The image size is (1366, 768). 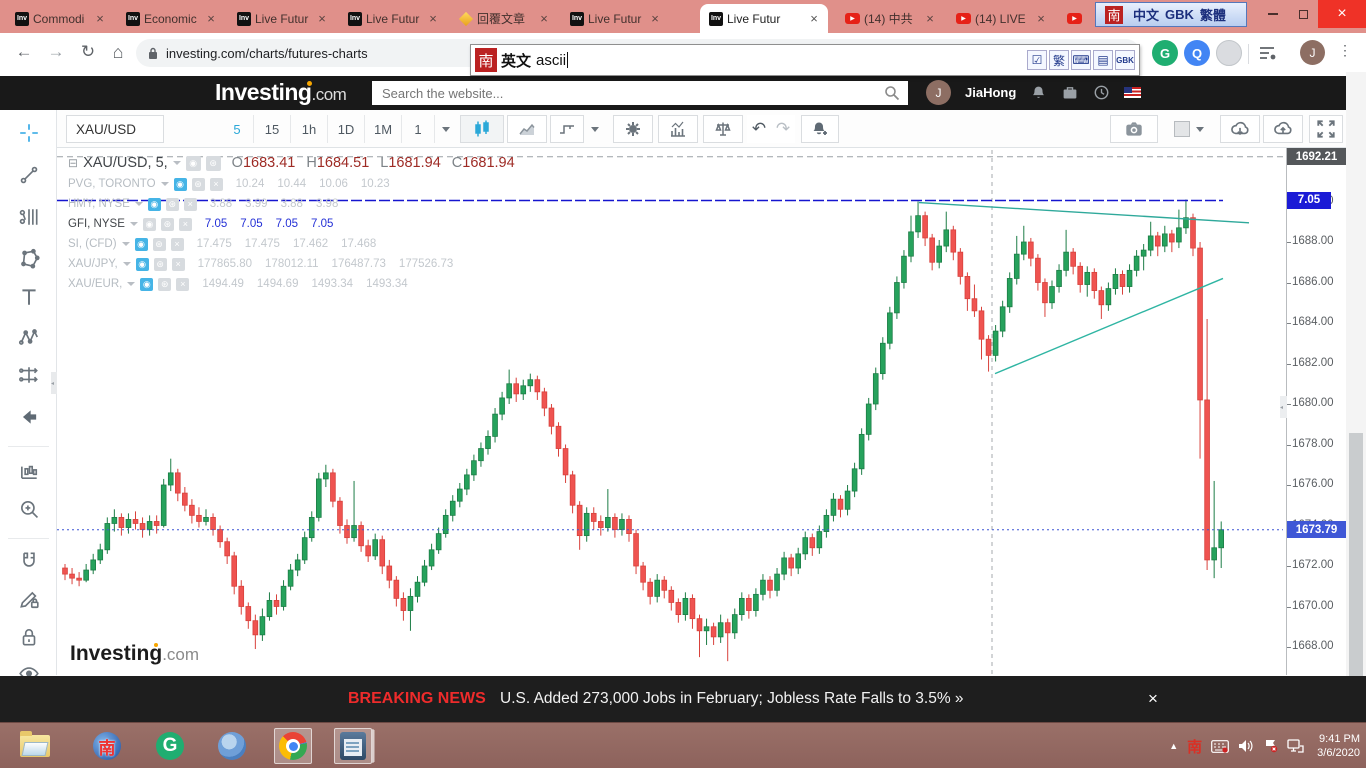 What do you see at coordinates (1133, 92) in the screenshot?
I see `us-flag-icon` at bounding box center [1133, 92].